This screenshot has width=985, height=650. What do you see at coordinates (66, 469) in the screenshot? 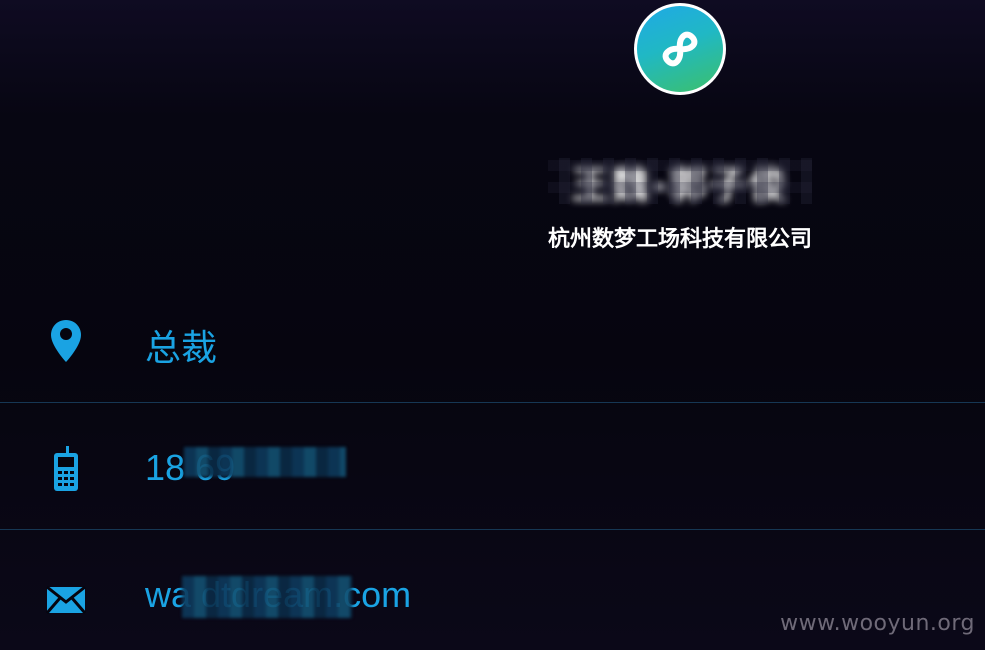
I see `mobile-phone-icon` at bounding box center [66, 469].